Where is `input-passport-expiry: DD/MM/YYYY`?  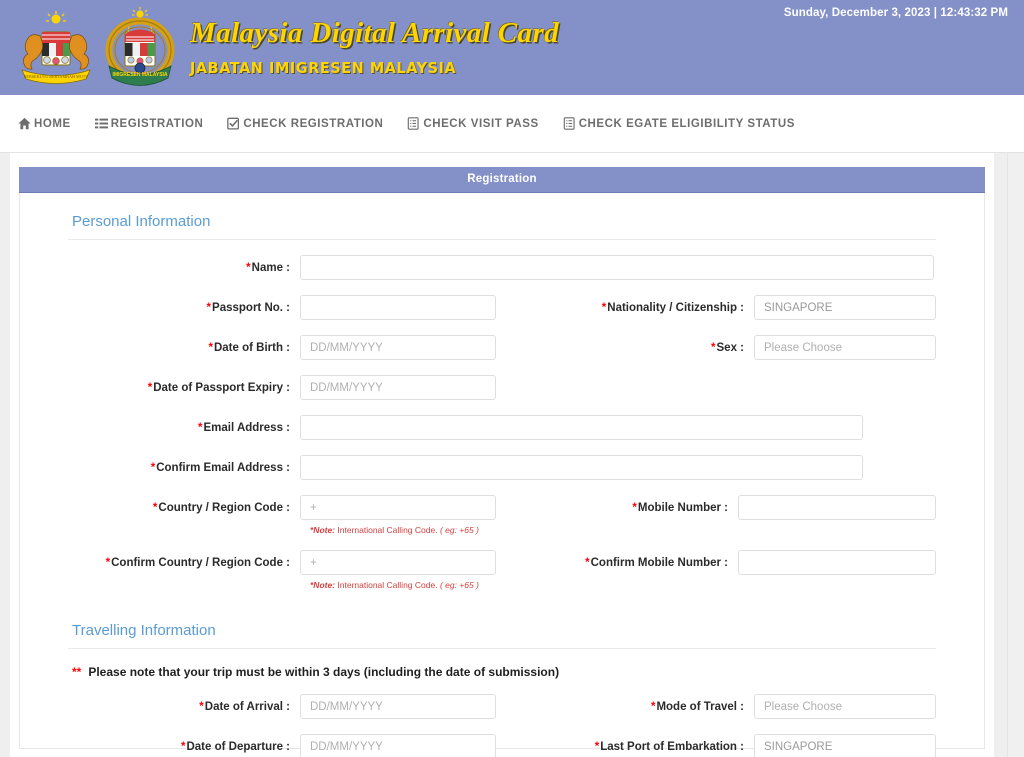 input-passport-expiry: DD/MM/YYYY is located at coordinates (398, 387).